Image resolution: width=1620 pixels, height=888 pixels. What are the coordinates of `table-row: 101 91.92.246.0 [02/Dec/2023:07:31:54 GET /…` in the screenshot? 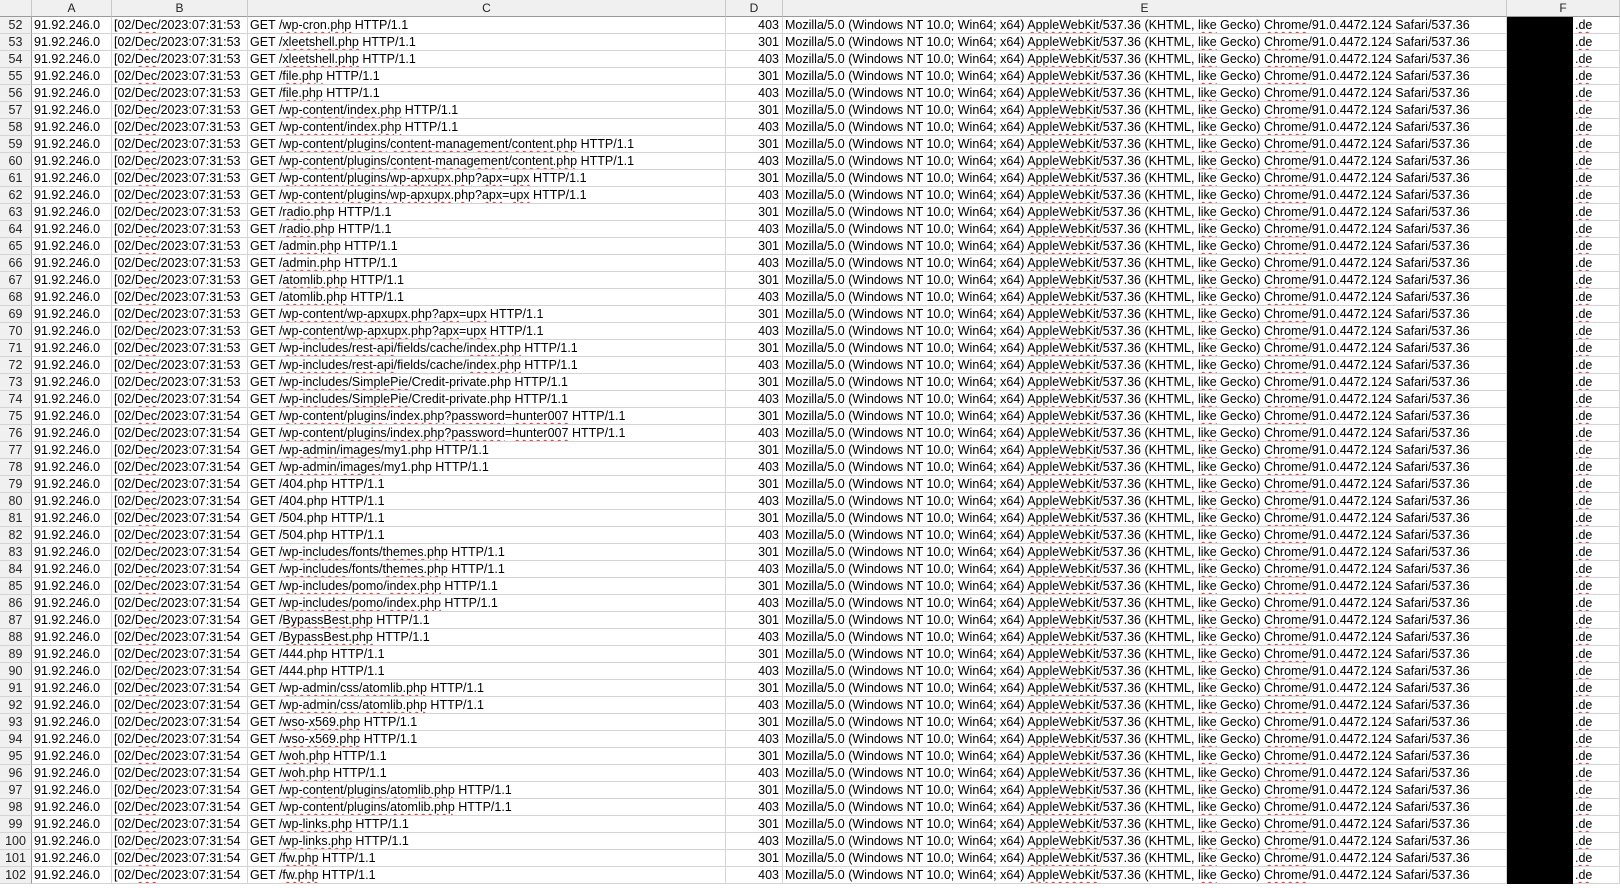 It's located at (810, 858).